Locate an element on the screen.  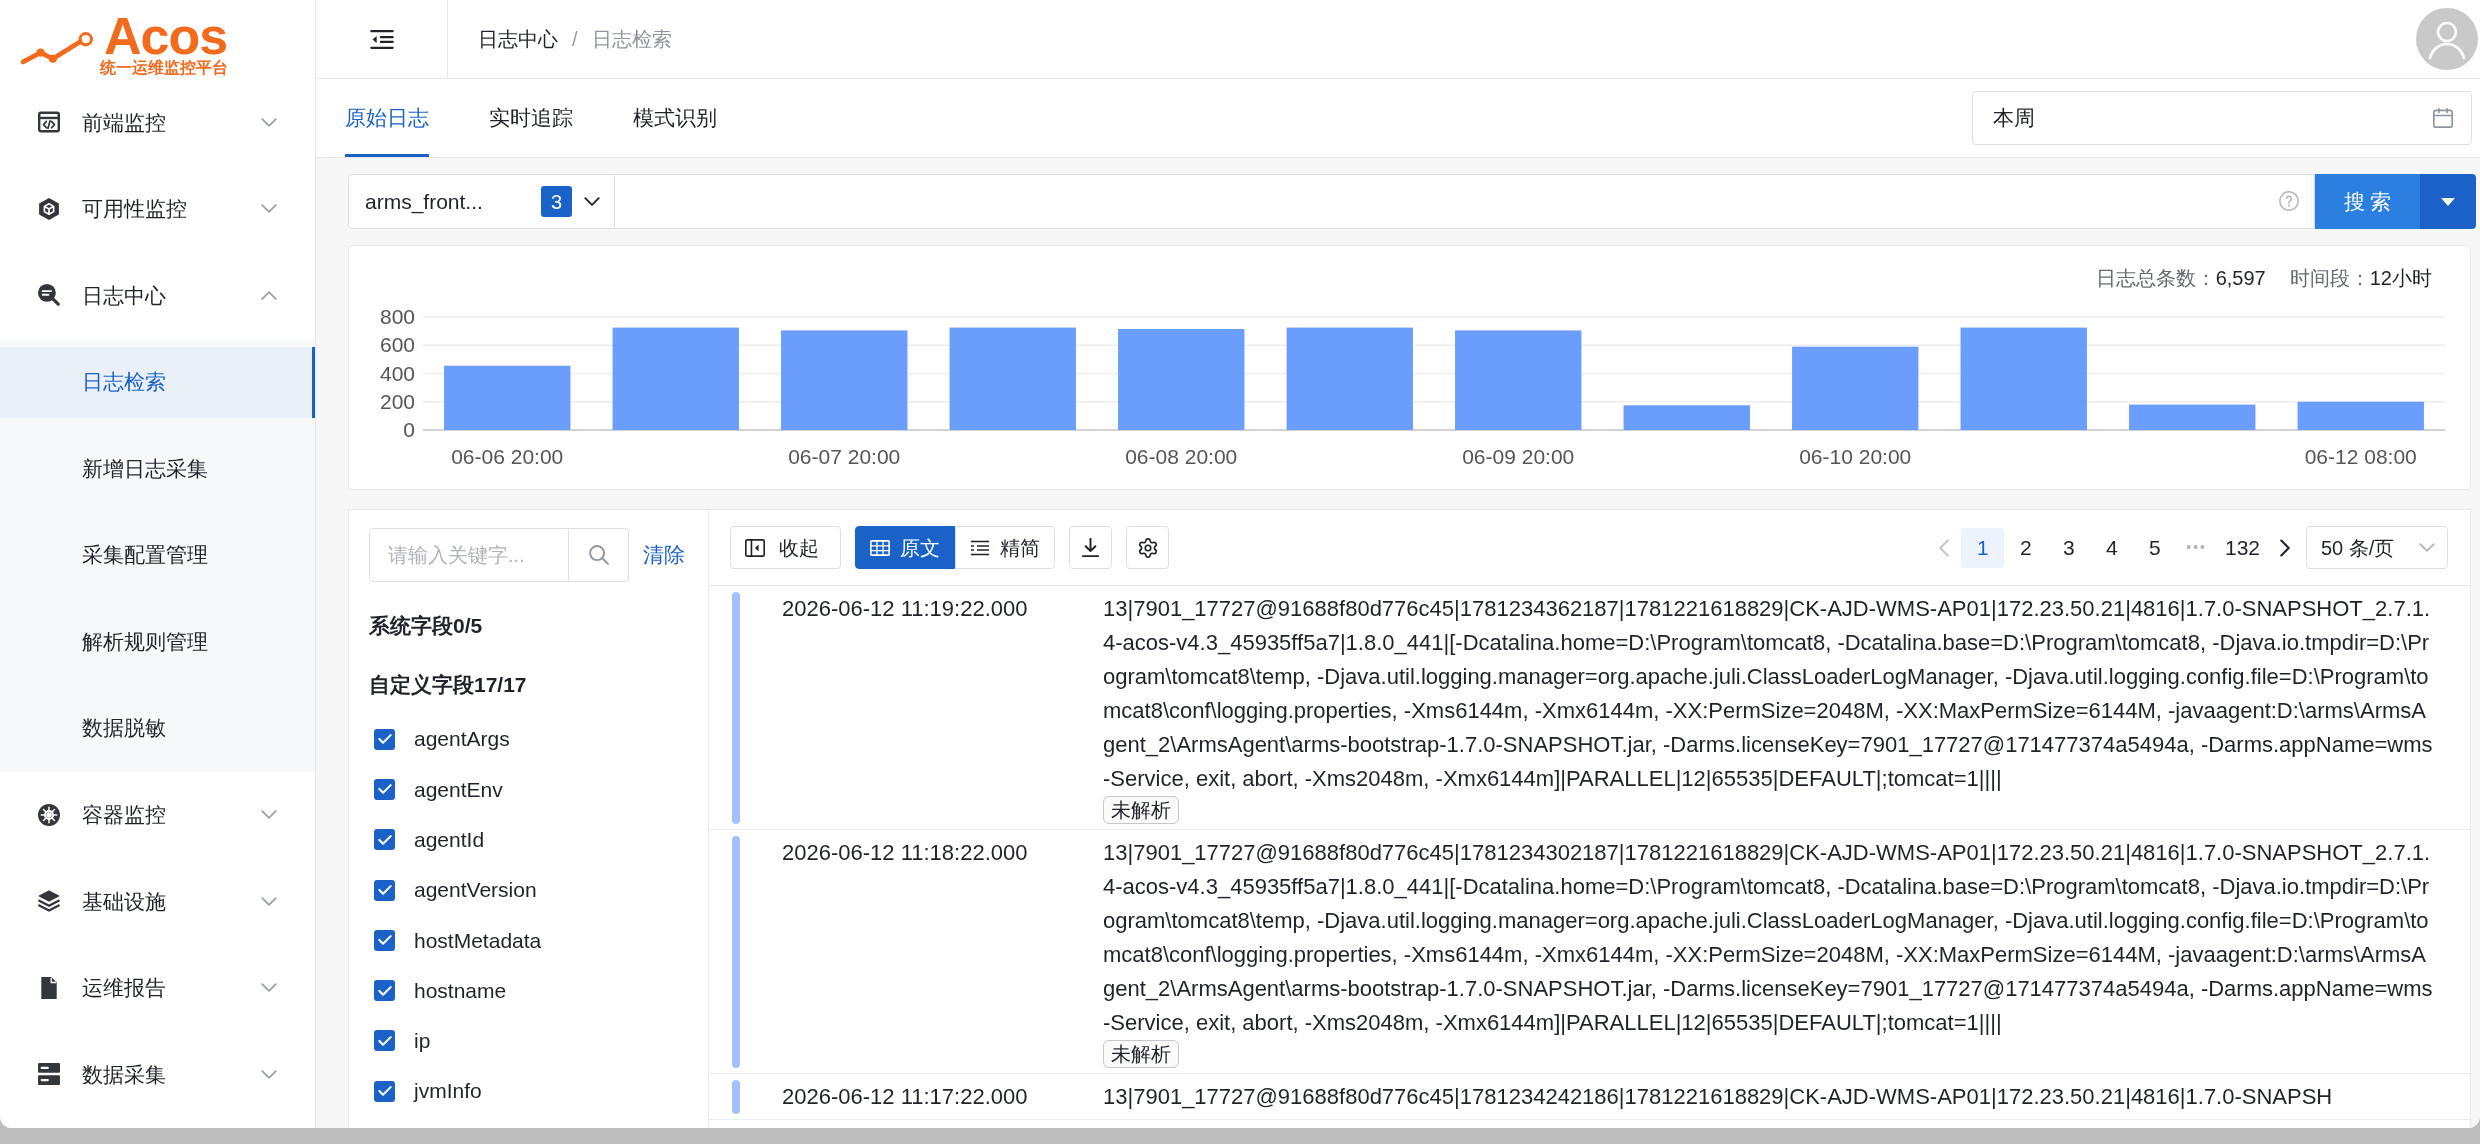
logo-tagline: 统一运维监控平台 is located at coordinates (164, 67).